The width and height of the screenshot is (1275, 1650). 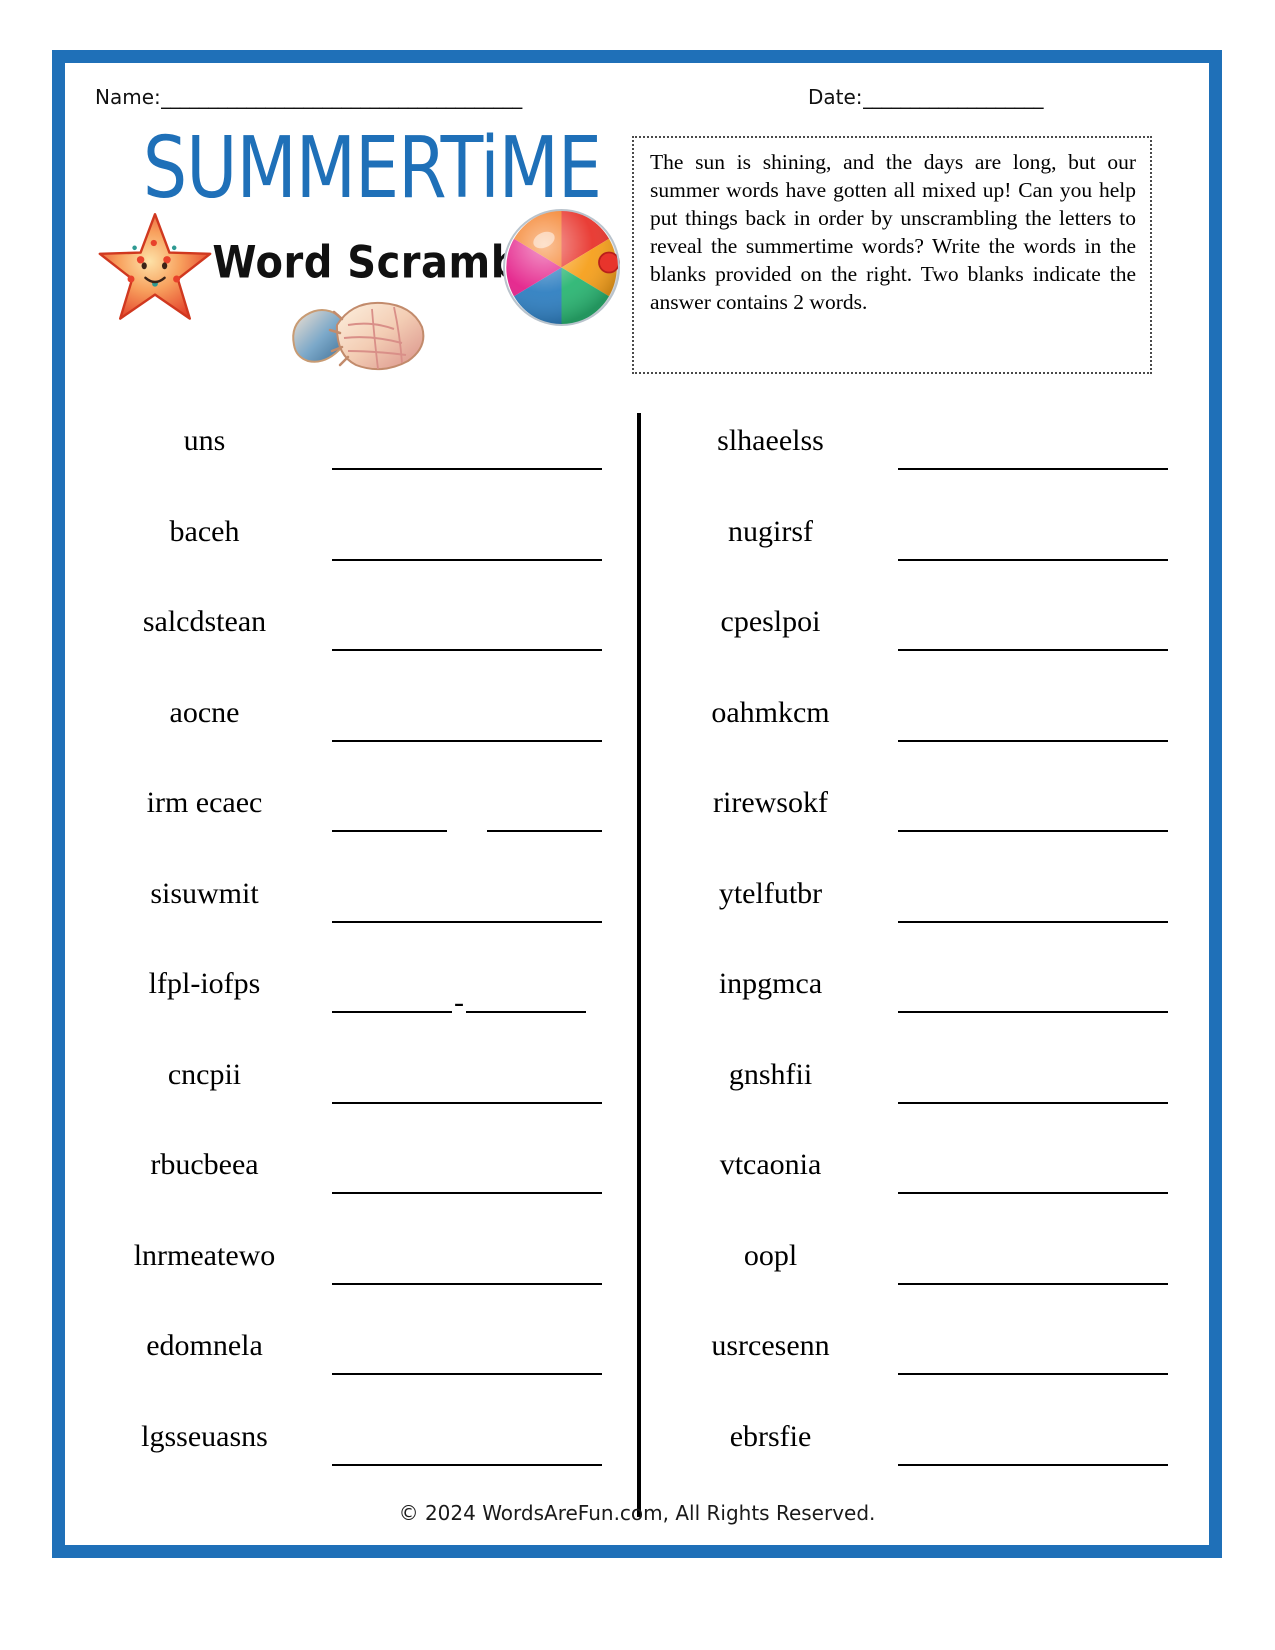 I want to click on scramble-word: uns, so click(x=204, y=440).